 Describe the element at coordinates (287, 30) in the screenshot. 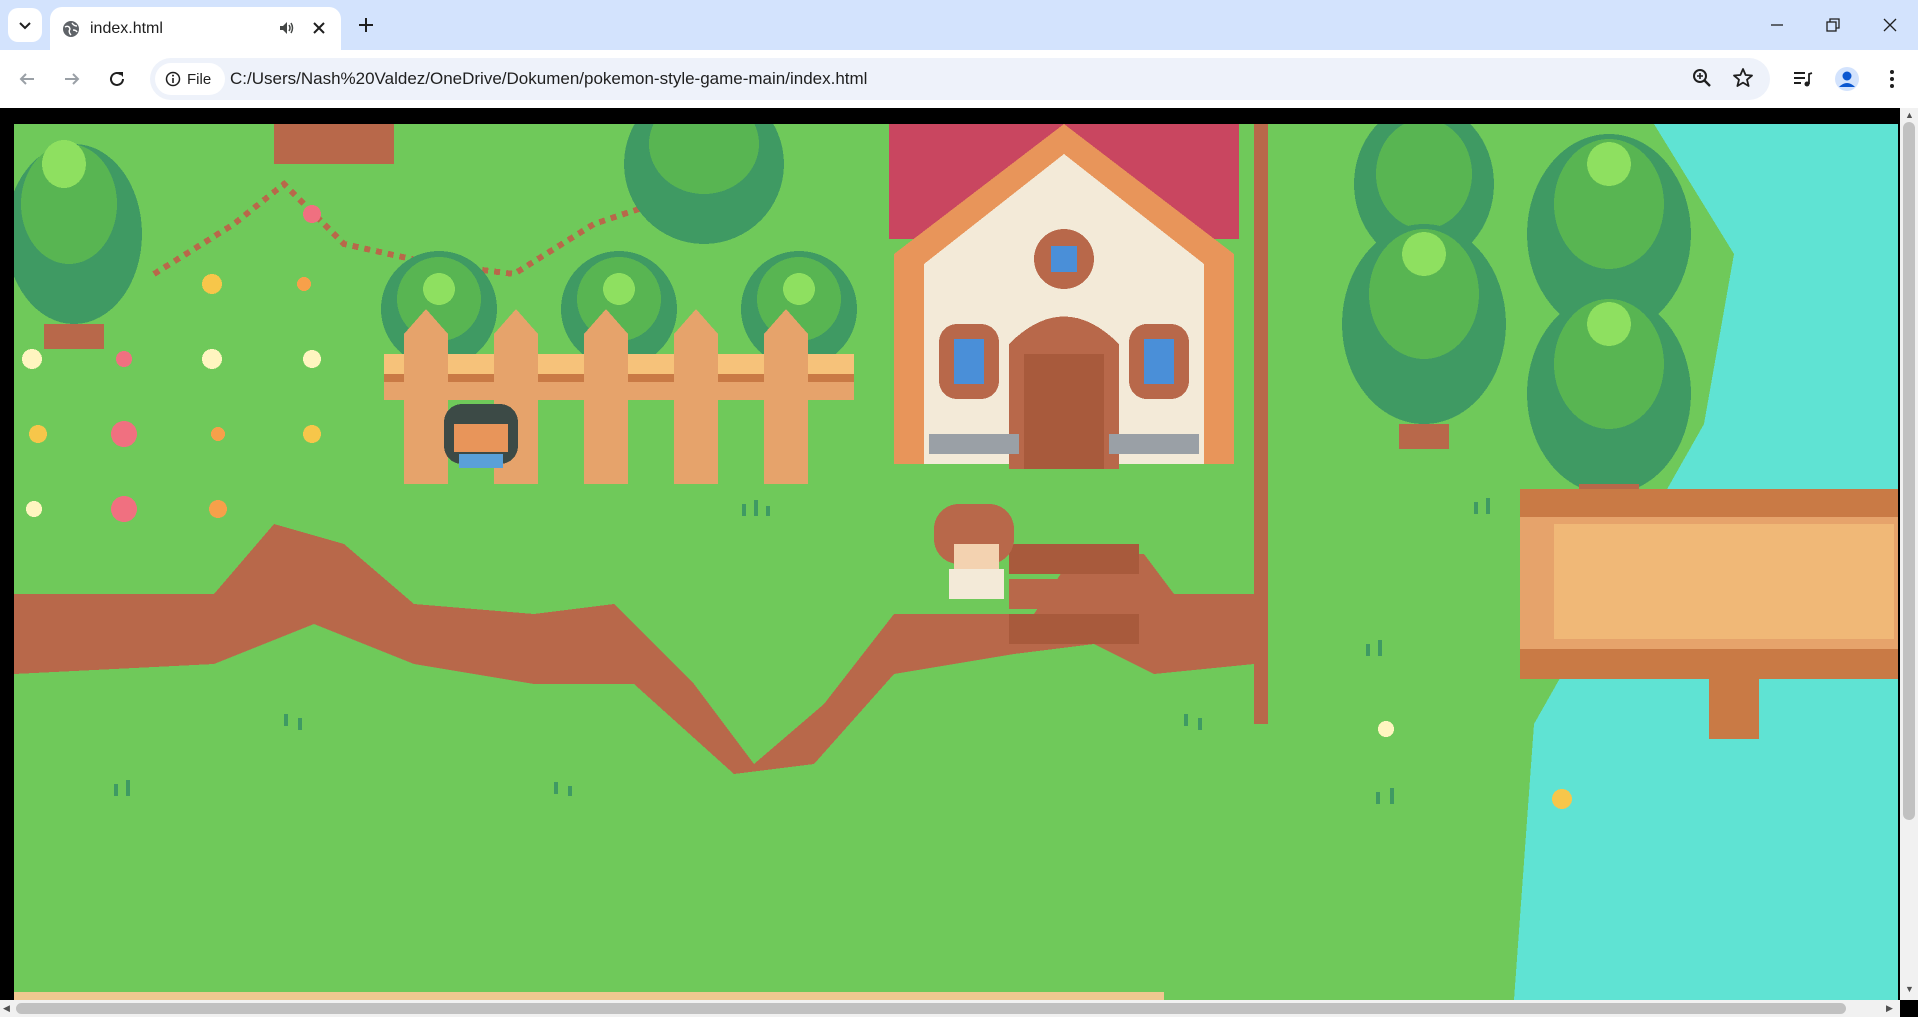

I see `speaker-icon` at that location.